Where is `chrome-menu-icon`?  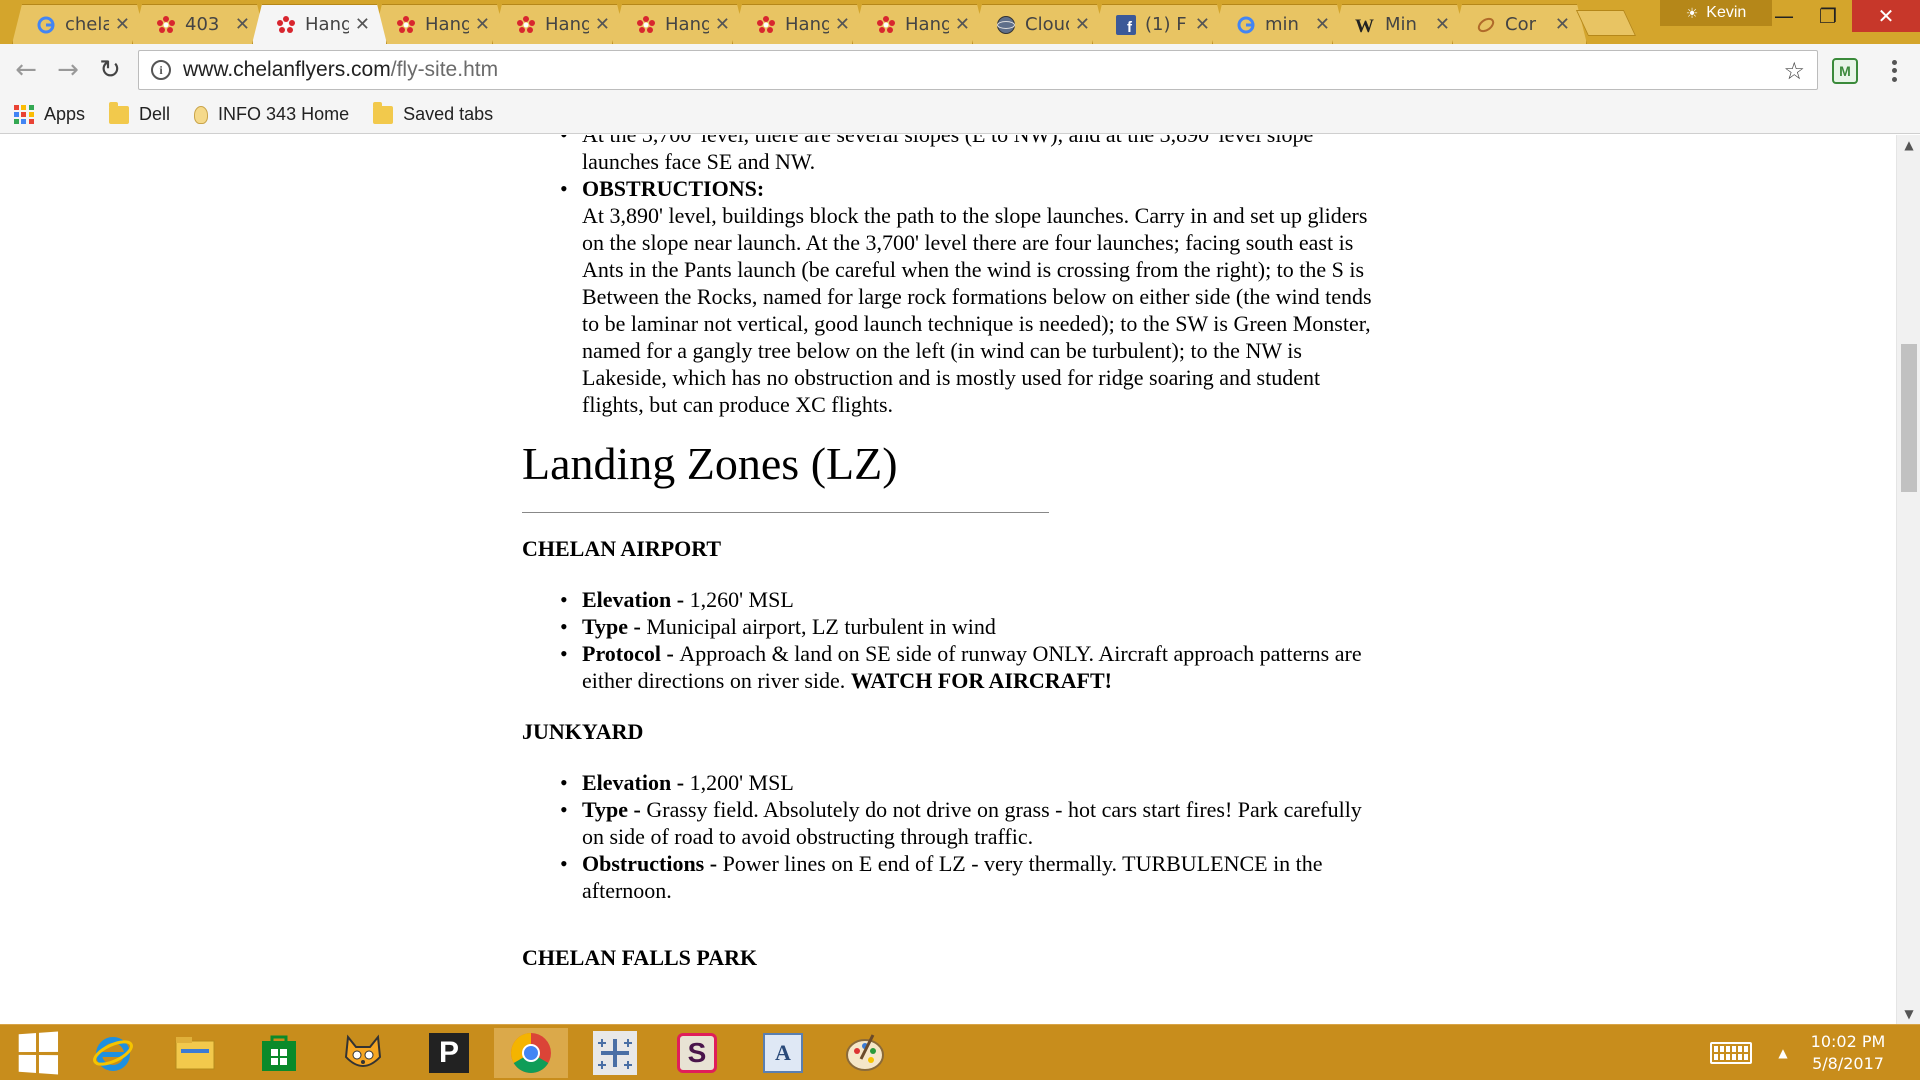 chrome-menu-icon is located at coordinates (1894, 71).